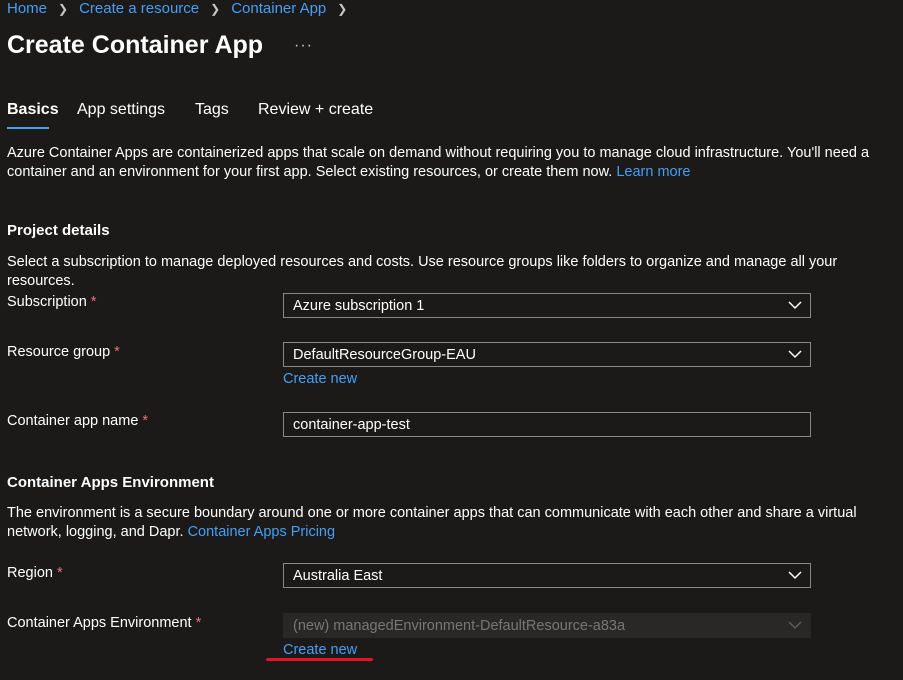 The height and width of the screenshot is (680, 903). Describe the element at coordinates (139, 8) in the screenshot. I see `breadcrumb-create-resource: Create a resource` at that location.